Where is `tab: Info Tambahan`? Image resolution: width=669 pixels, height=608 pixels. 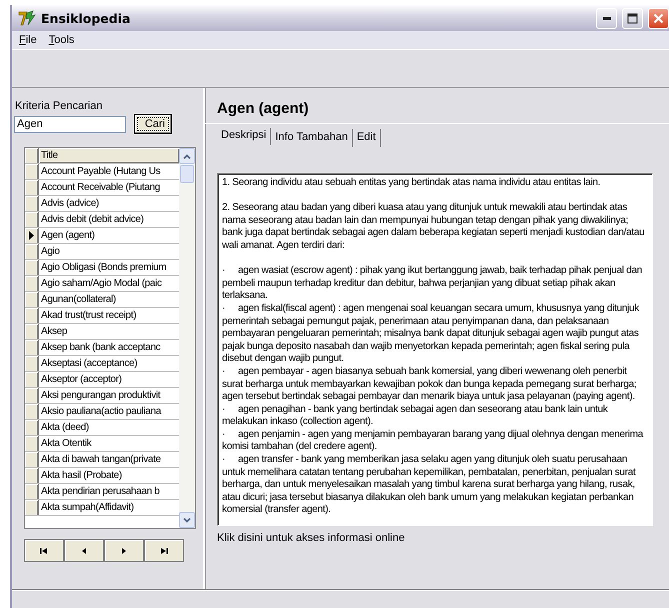 tab: Info Tambahan is located at coordinates (312, 138).